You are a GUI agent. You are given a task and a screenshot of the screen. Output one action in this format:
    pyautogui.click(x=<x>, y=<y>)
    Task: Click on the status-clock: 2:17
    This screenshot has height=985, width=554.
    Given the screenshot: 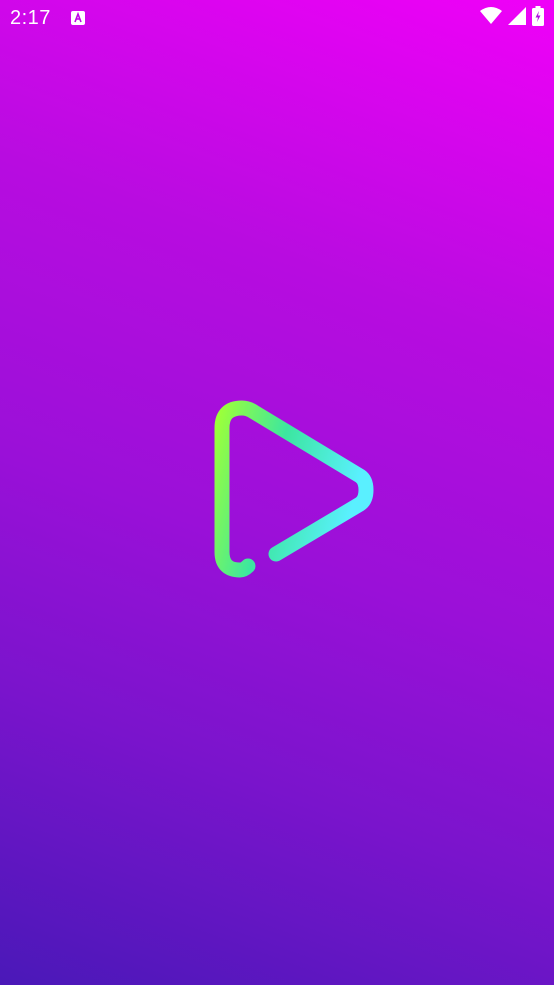 What is the action you would take?
    pyautogui.click(x=30, y=17)
    